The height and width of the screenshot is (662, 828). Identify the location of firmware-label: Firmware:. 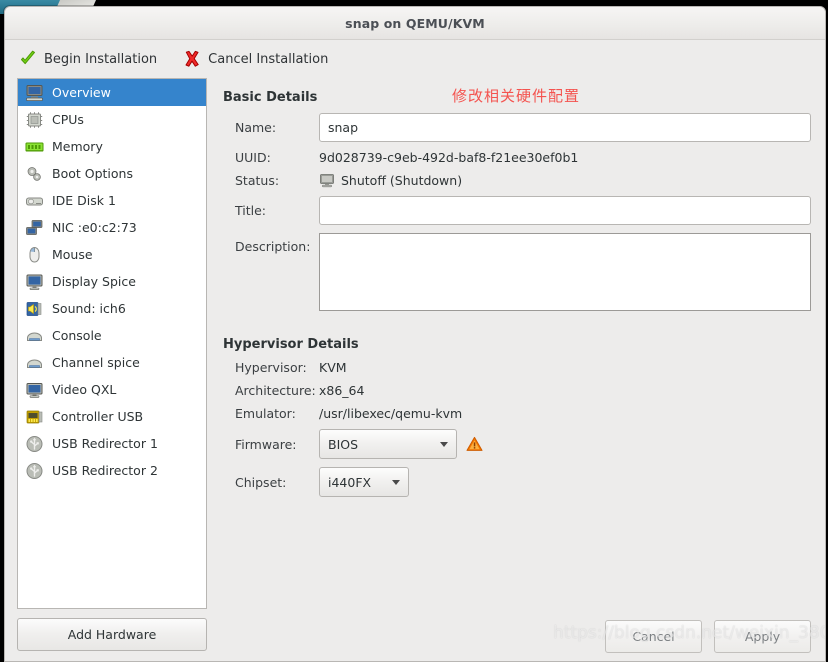
(266, 444).